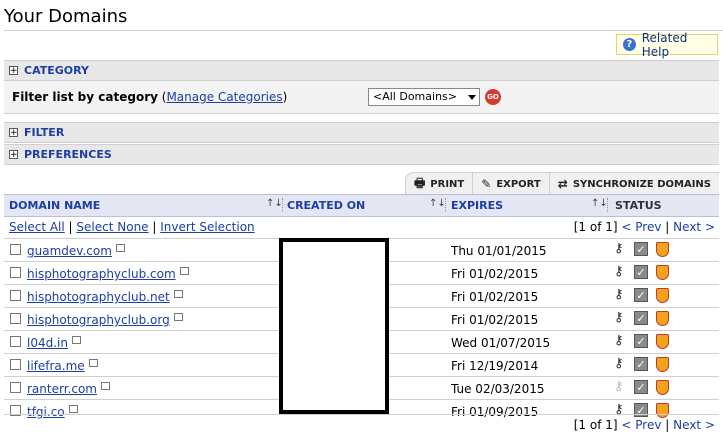 The width and height of the screenshot is (723, 435). Describe the element at coordinates (56, 366) in the screenshot. I see `domain-link: lifefra.me` at that location.